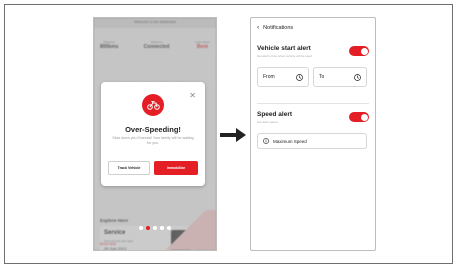 The image size is (457, 267). Describe the element at coordinates (176, 168) in the screenshot. I see `immobilize-button: Immobilize` at that location.